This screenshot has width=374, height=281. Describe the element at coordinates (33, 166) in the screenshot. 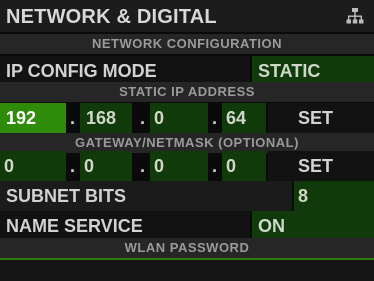

I see `gateway-octet-1: 0` at that location.